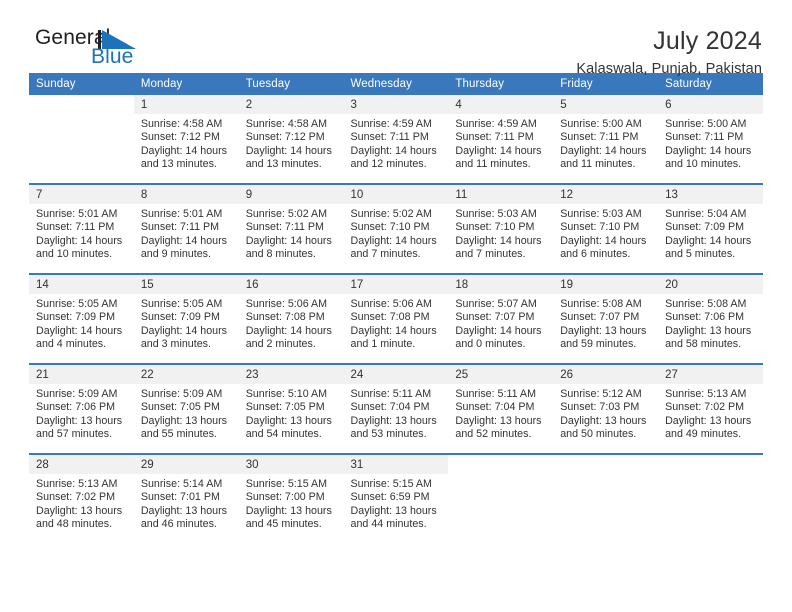 The width and height of the screenshot is (792, 612). I want to click on sunrise-text: Sunrise: 5:00 AM, so click(601, 124).